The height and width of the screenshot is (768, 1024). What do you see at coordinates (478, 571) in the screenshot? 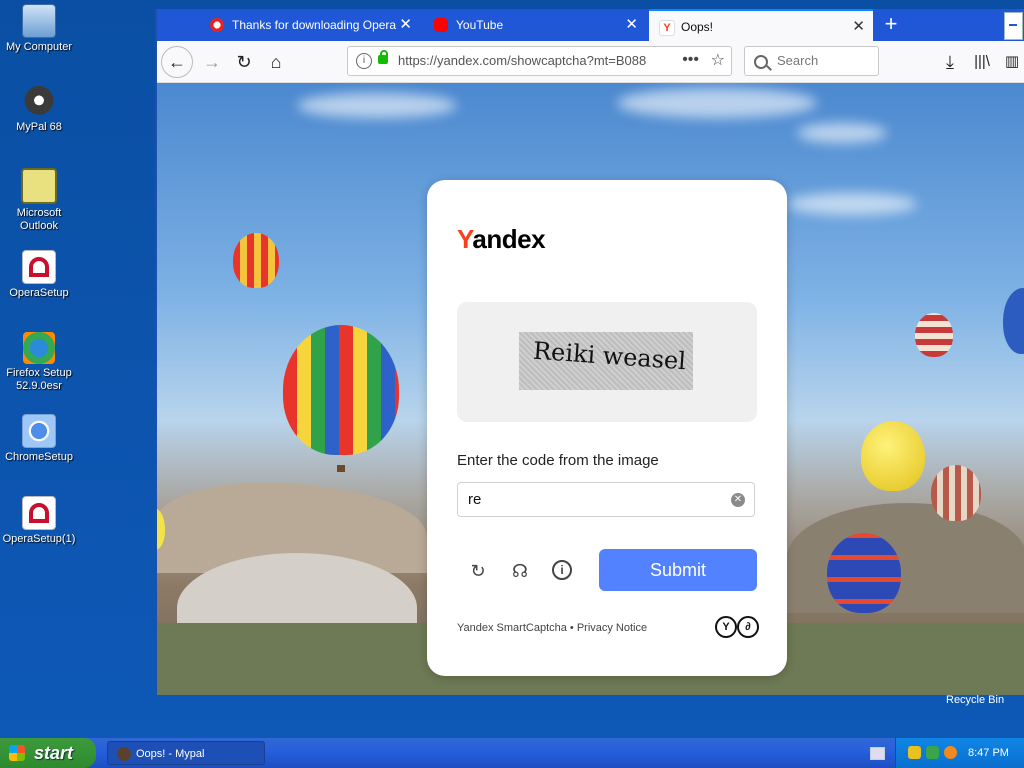
I see `refresh-captcha-icon: ↻` at bounding box center [478, 571].